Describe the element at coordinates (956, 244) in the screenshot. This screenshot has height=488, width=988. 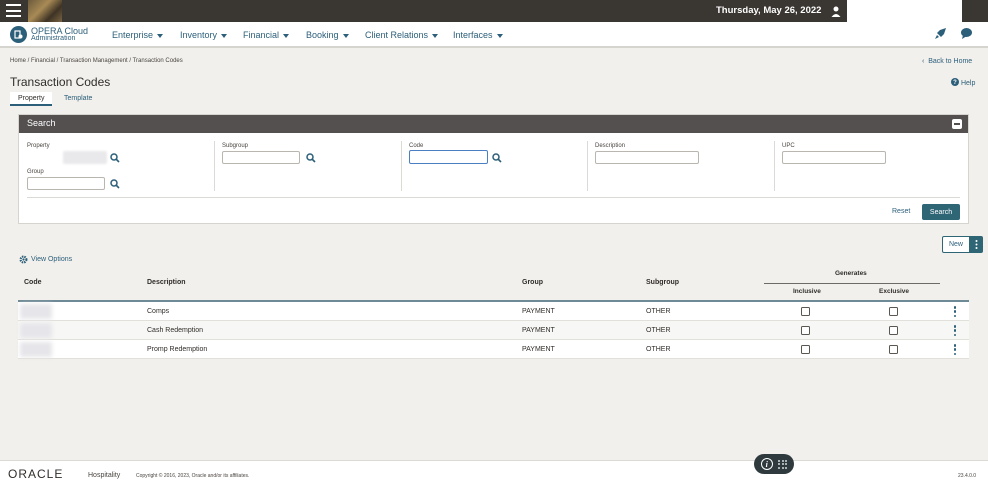
I see `new-button: New` at that location.